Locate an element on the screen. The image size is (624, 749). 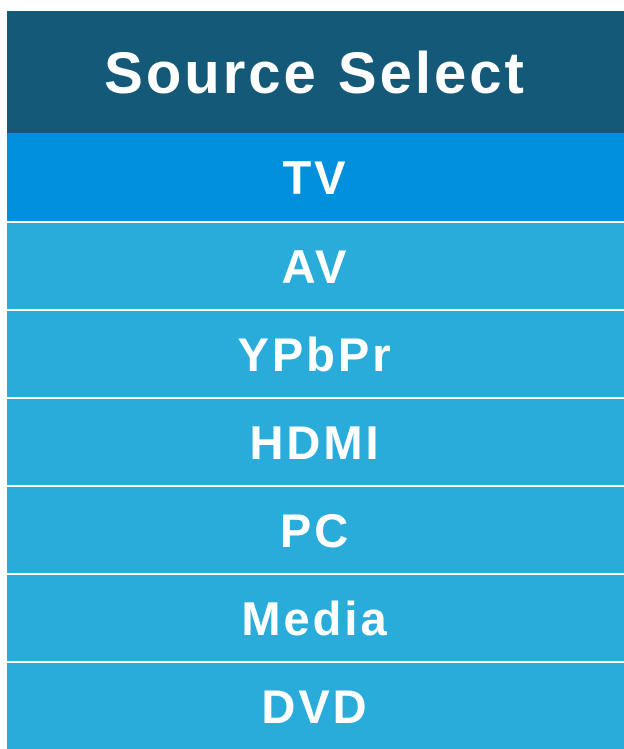
source-item-hdmi: HDMI is located at coordinates (315, 441).